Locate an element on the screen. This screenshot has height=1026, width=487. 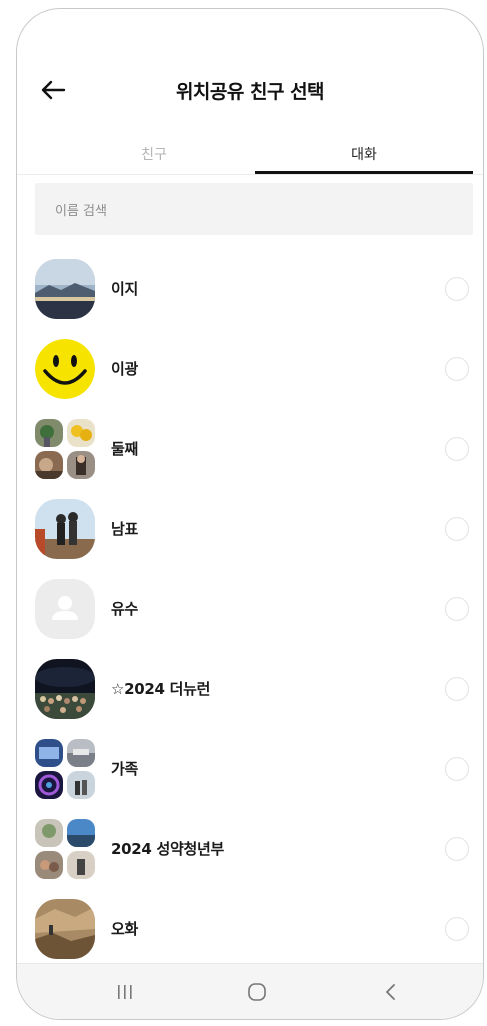
chat-name: 유수 is located at coordinates (125, 609).